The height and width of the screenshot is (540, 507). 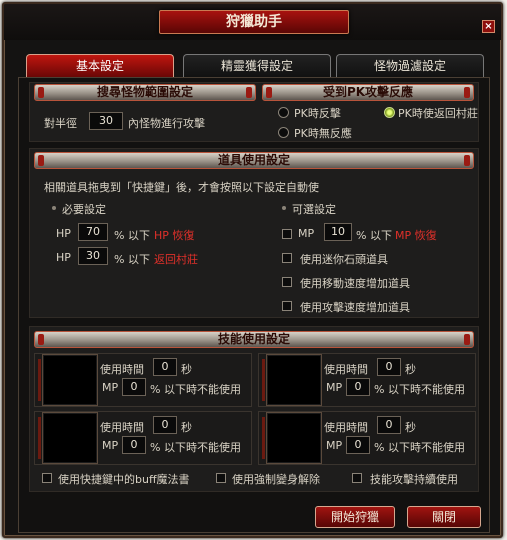 I want to click on window-title: 狩獵助手, so click(x=254, y=22).